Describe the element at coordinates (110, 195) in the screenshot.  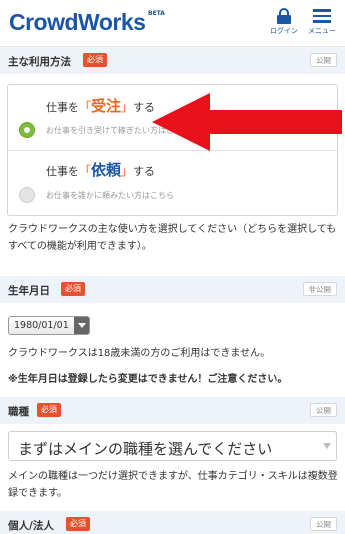
I see `option-request-sub: お仕事を誰かに頼みたい方はこちら` at that location.